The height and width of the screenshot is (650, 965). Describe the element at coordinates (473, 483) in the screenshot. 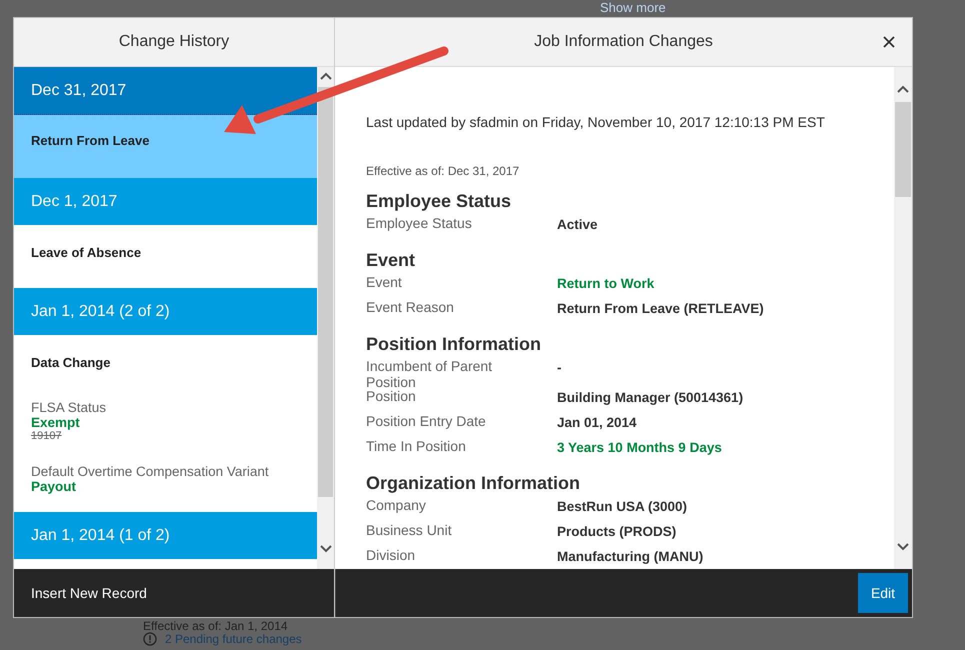

I see `section-title: Organization Information` at that location.